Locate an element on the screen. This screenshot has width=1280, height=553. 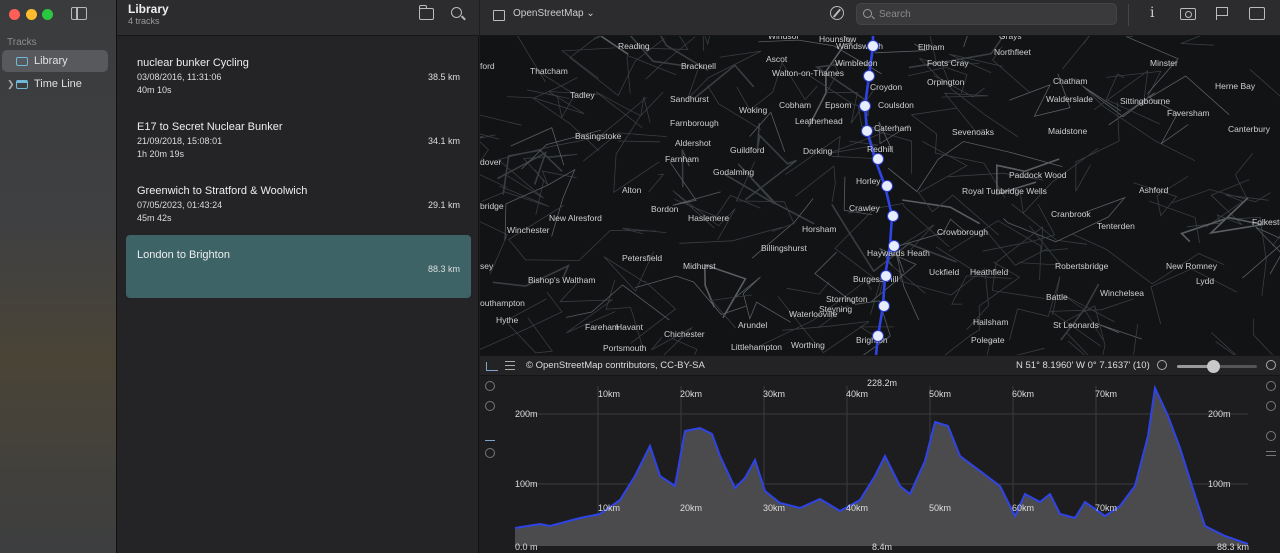
minimize-window-button is located at coordinates (31, 14).